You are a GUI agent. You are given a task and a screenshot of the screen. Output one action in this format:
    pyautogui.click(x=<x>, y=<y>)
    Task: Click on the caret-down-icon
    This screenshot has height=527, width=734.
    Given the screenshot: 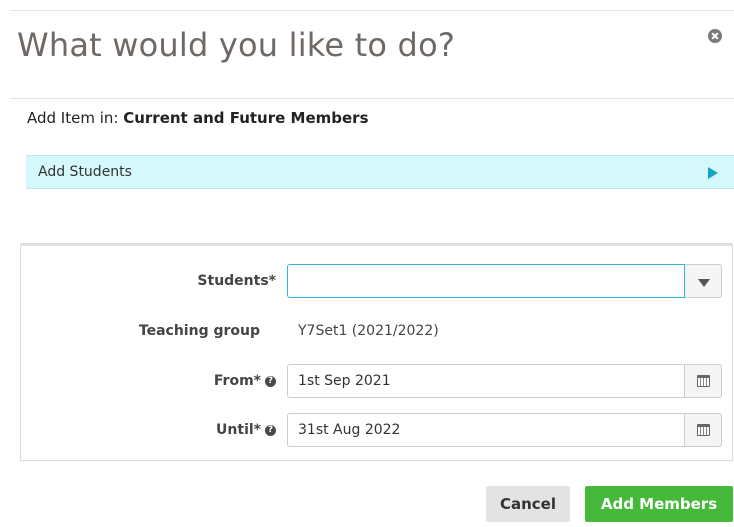 What is the action you would take?
    pyautogui.click(x=704, y=283)
    